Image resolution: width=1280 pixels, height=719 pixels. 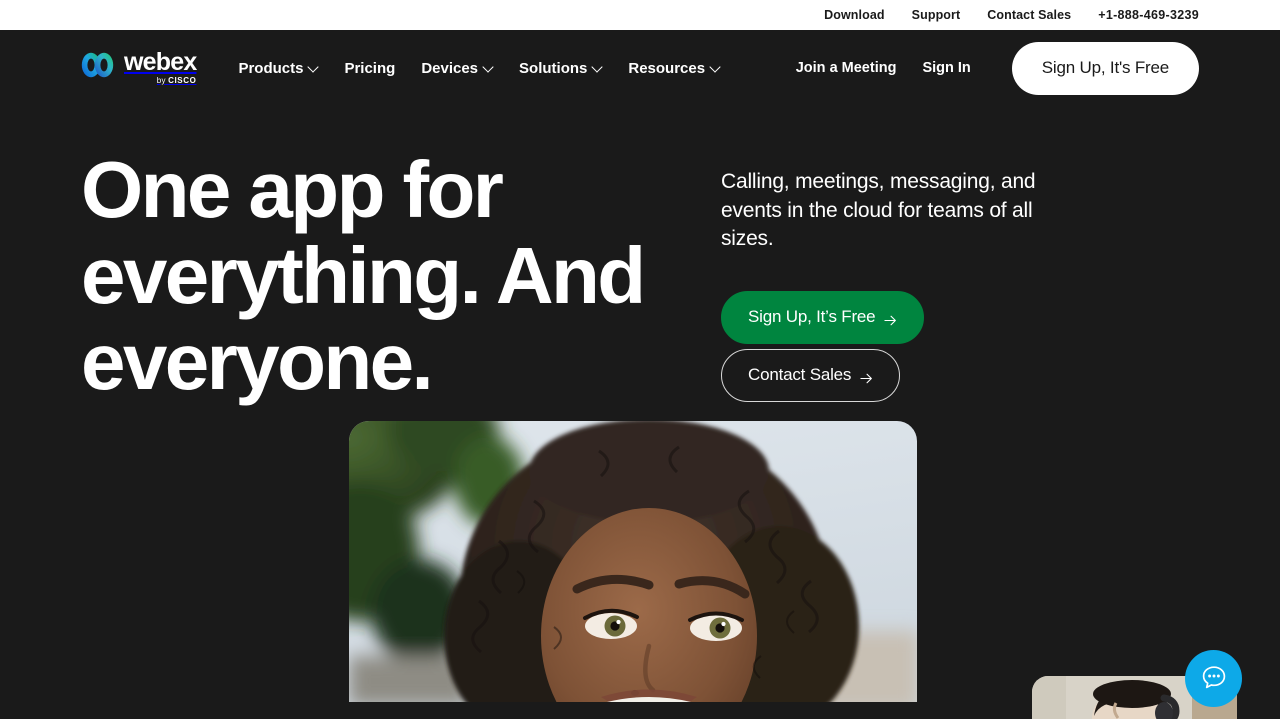 What do you see at coordinates (176, 80) in the screenshot?
I see `by-cisco-label: by CISCO` at bounding box center [176, 80].